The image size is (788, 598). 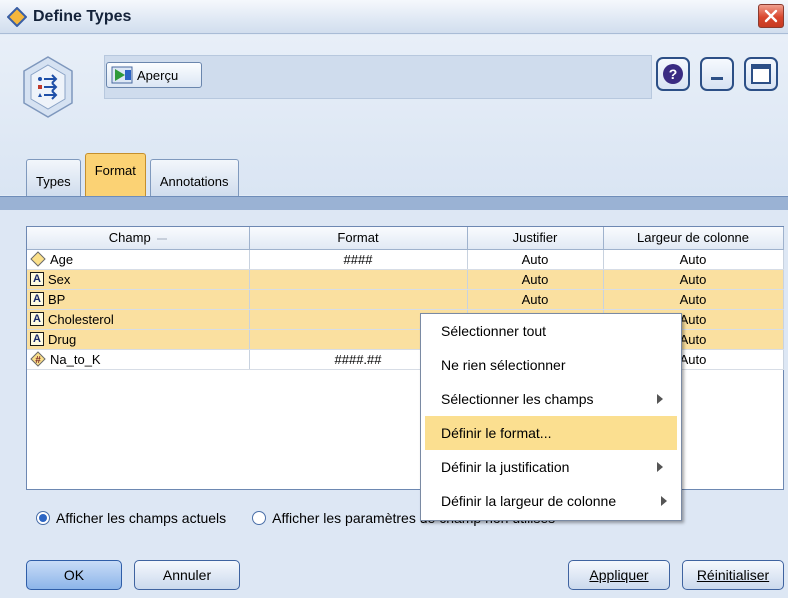 I want to click on window-title: Define Types, so click(x=82, y=16).